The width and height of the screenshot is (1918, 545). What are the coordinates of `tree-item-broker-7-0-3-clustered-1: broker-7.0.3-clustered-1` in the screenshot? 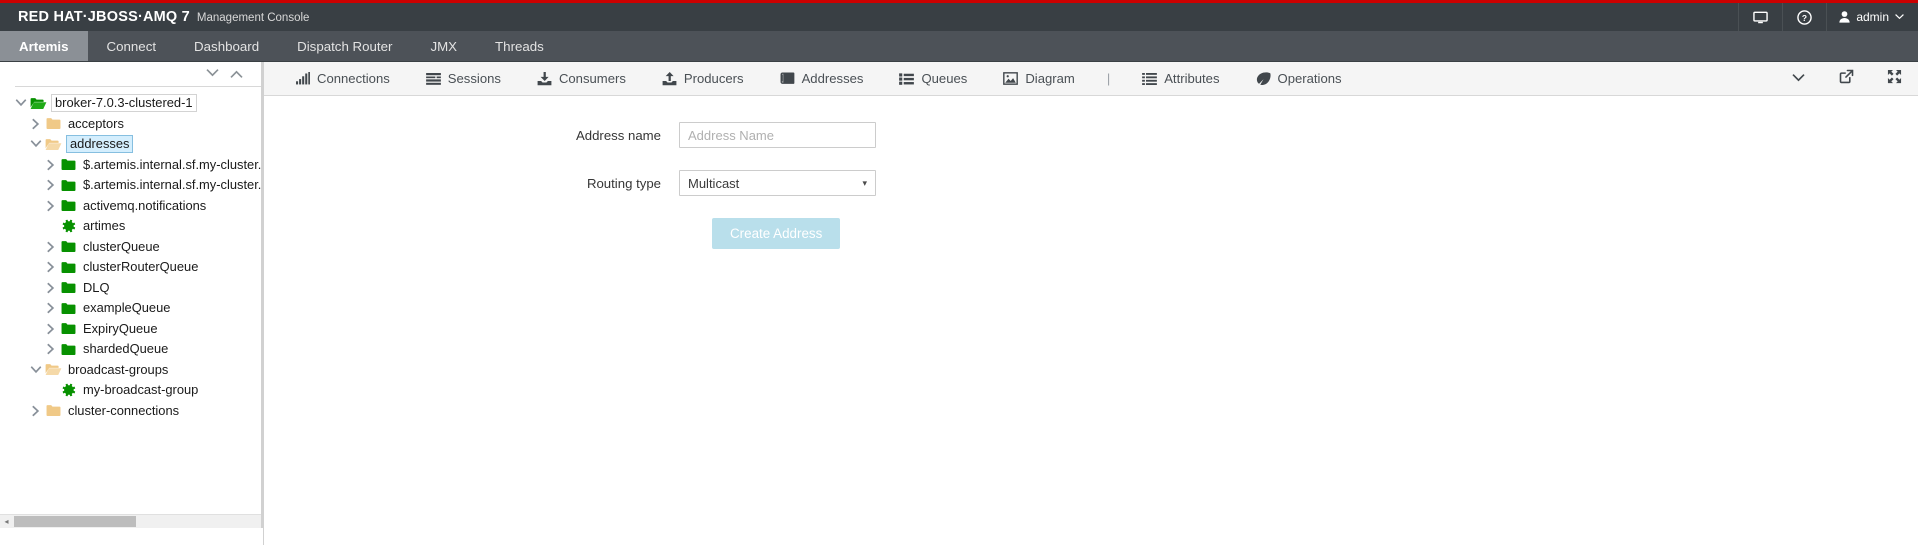 It's located at (131, 103).